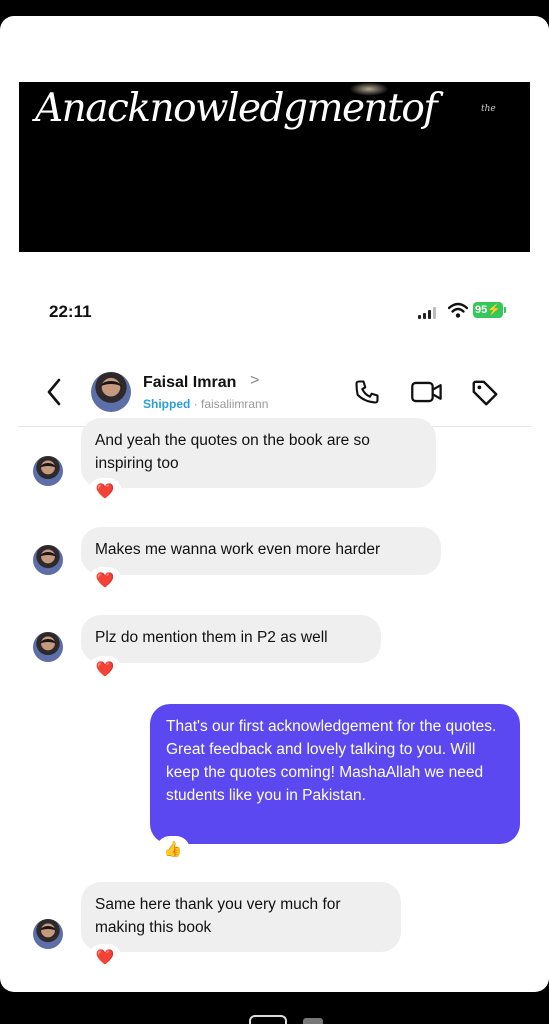  Describe the element at coordinates (236, 108) in the screenshot. I see `banner-title: Anacknowledgmentof` at that location.